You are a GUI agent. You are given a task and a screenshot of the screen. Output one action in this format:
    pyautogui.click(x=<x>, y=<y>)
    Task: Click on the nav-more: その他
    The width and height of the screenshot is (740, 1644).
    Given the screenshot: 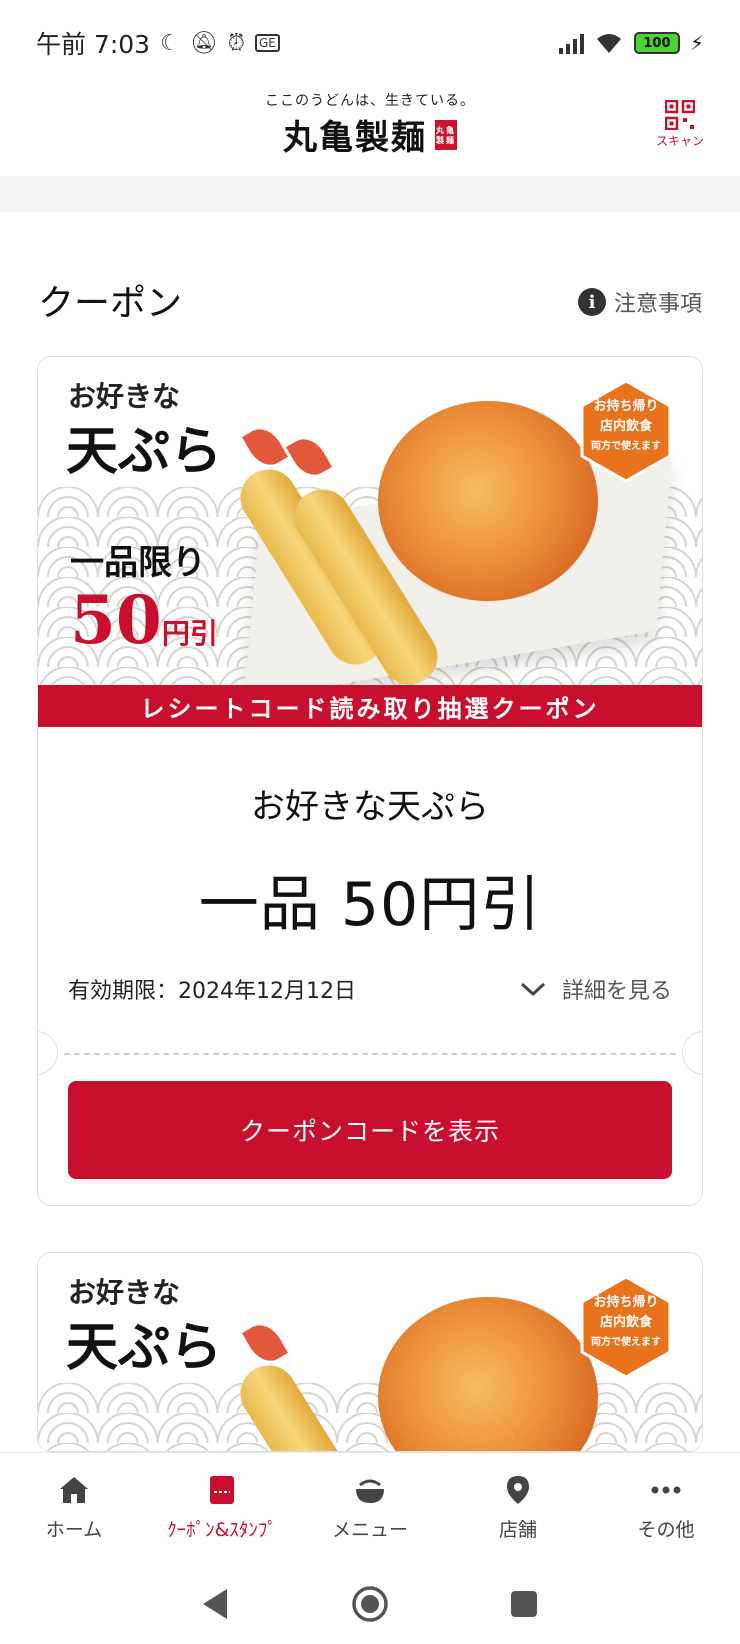 What is the action you would take?
    pyautogui.click(x=666, y=1508)
    